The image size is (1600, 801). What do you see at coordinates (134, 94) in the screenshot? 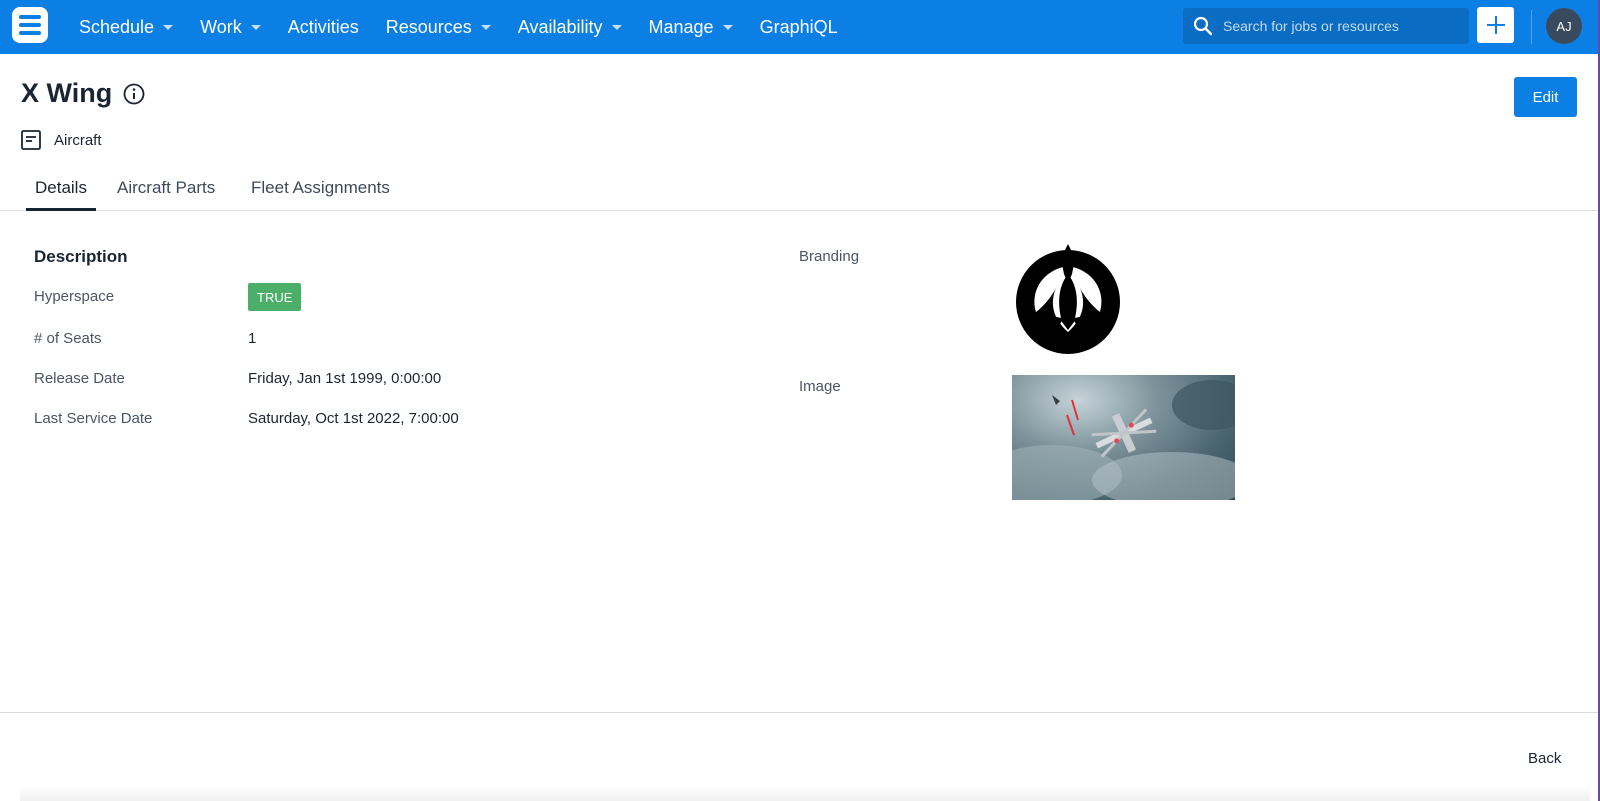
I see `info-icon` at bounding box center [134, 94].